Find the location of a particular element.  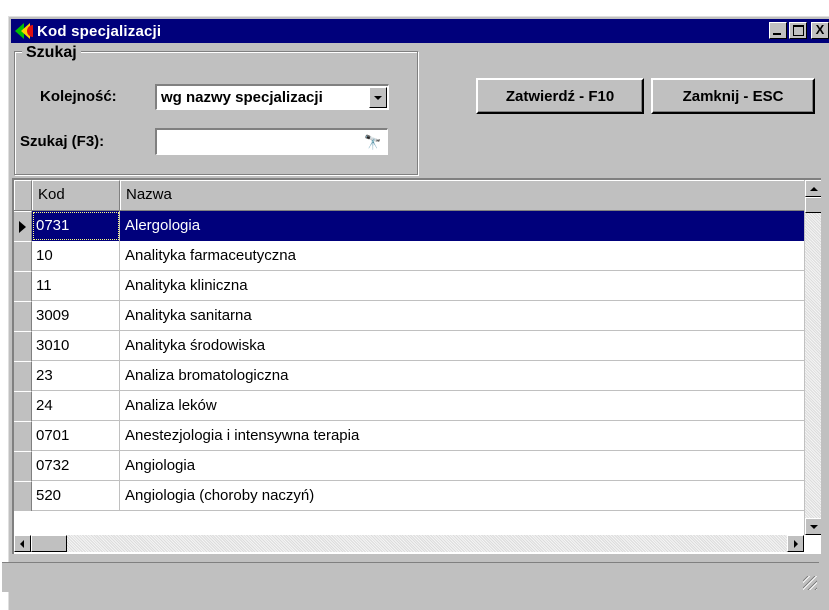

close-icon: X is located at coordinates (820, 29).